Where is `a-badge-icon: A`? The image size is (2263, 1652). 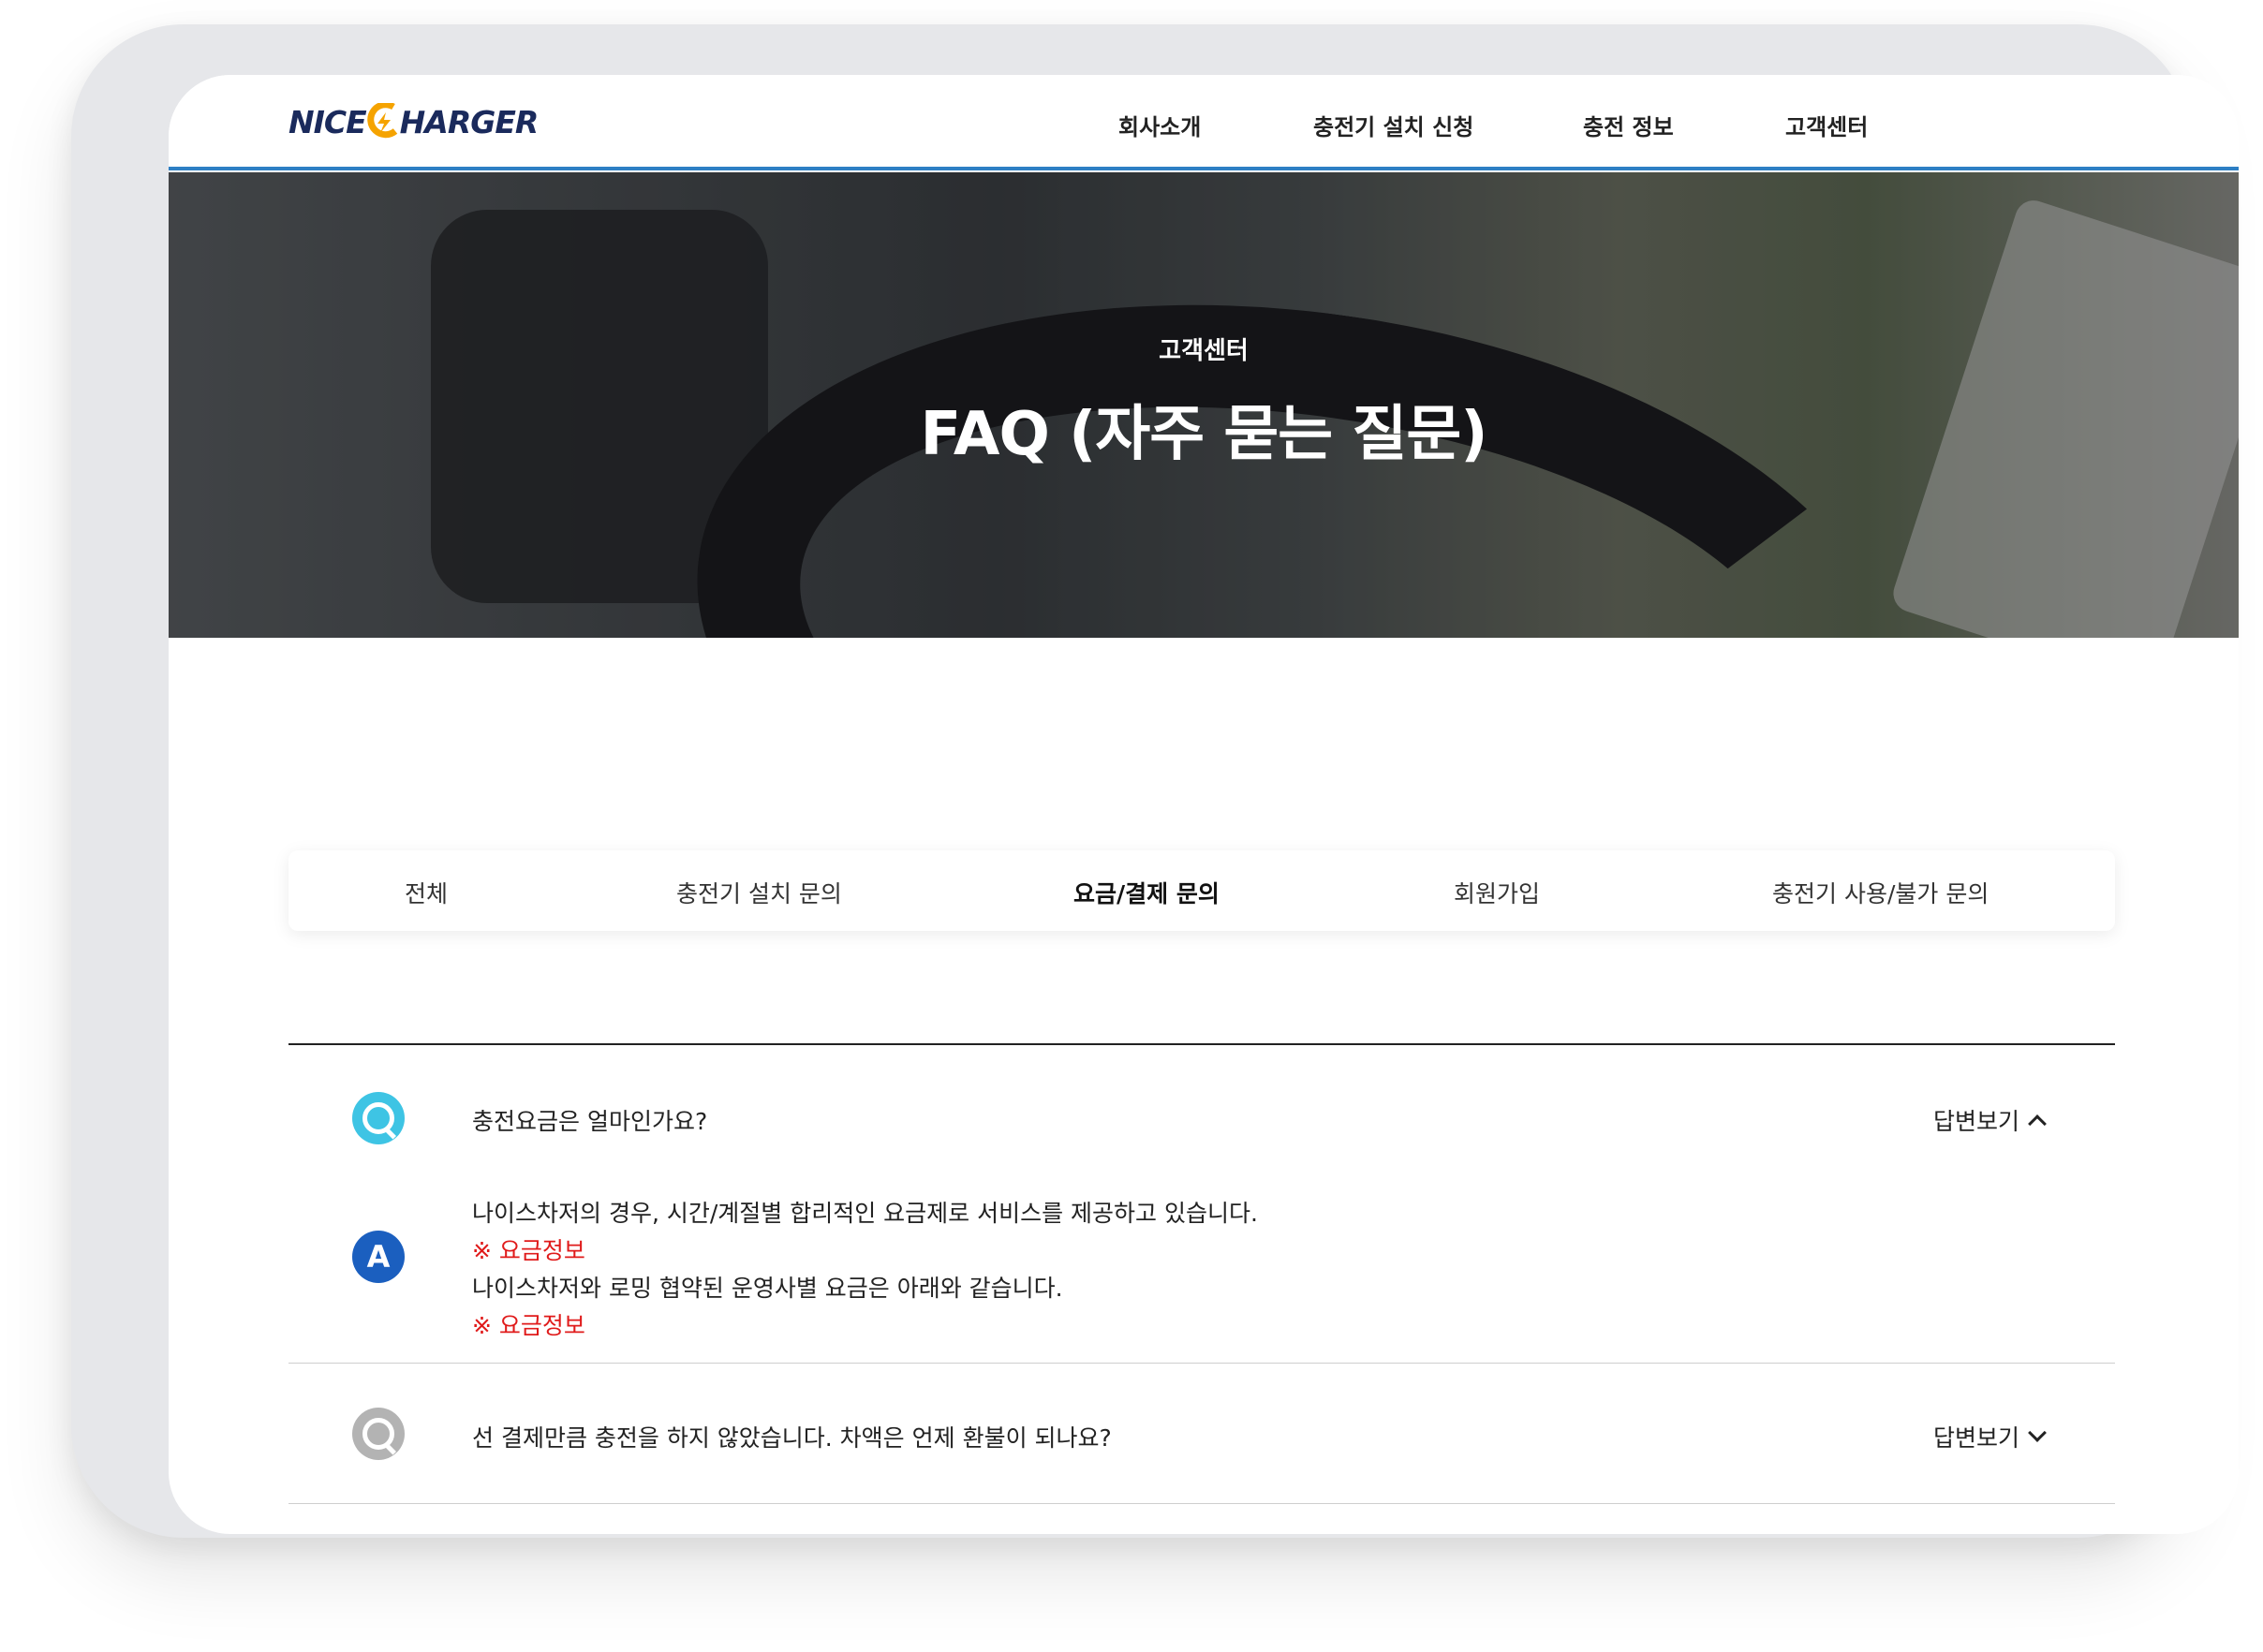 a-badge-icon: A is located at coordinates (379, 1257).